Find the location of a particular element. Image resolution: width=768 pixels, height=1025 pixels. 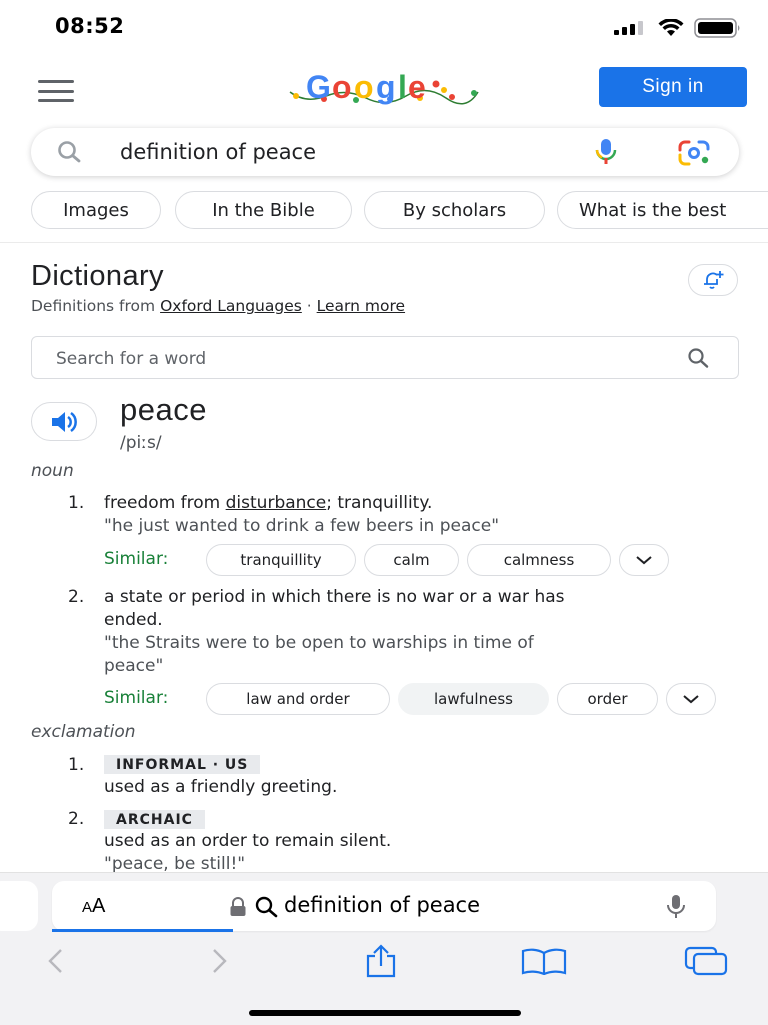

cellular-signal-icon is located at coordinates (628, 28).